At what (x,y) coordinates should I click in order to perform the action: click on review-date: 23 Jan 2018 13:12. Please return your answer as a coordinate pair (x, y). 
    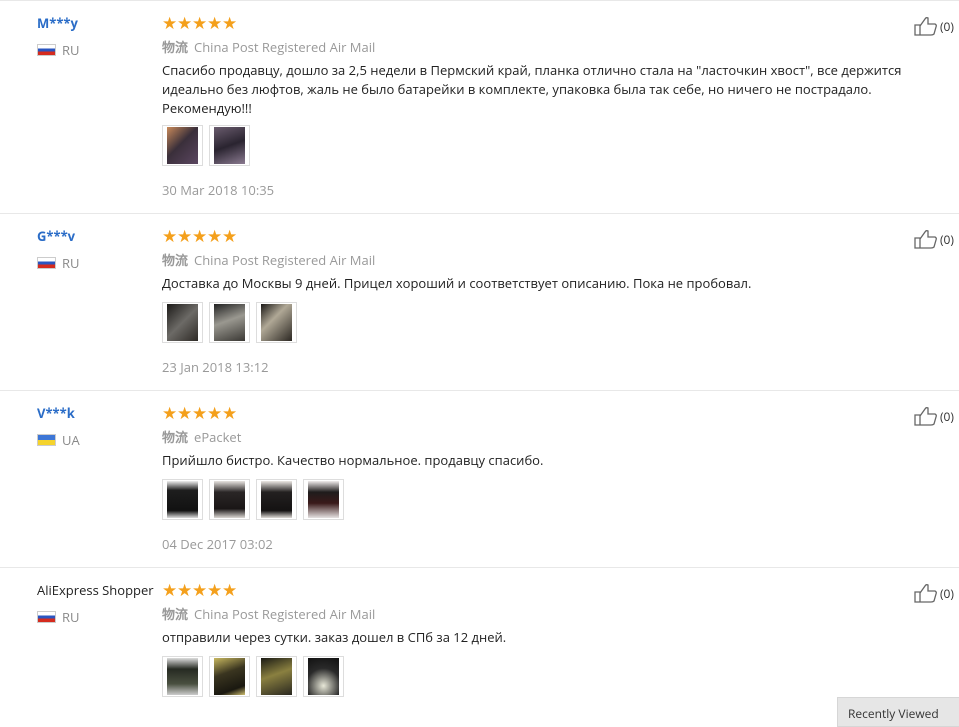
    Looking at the image, I should click on (215, 367).